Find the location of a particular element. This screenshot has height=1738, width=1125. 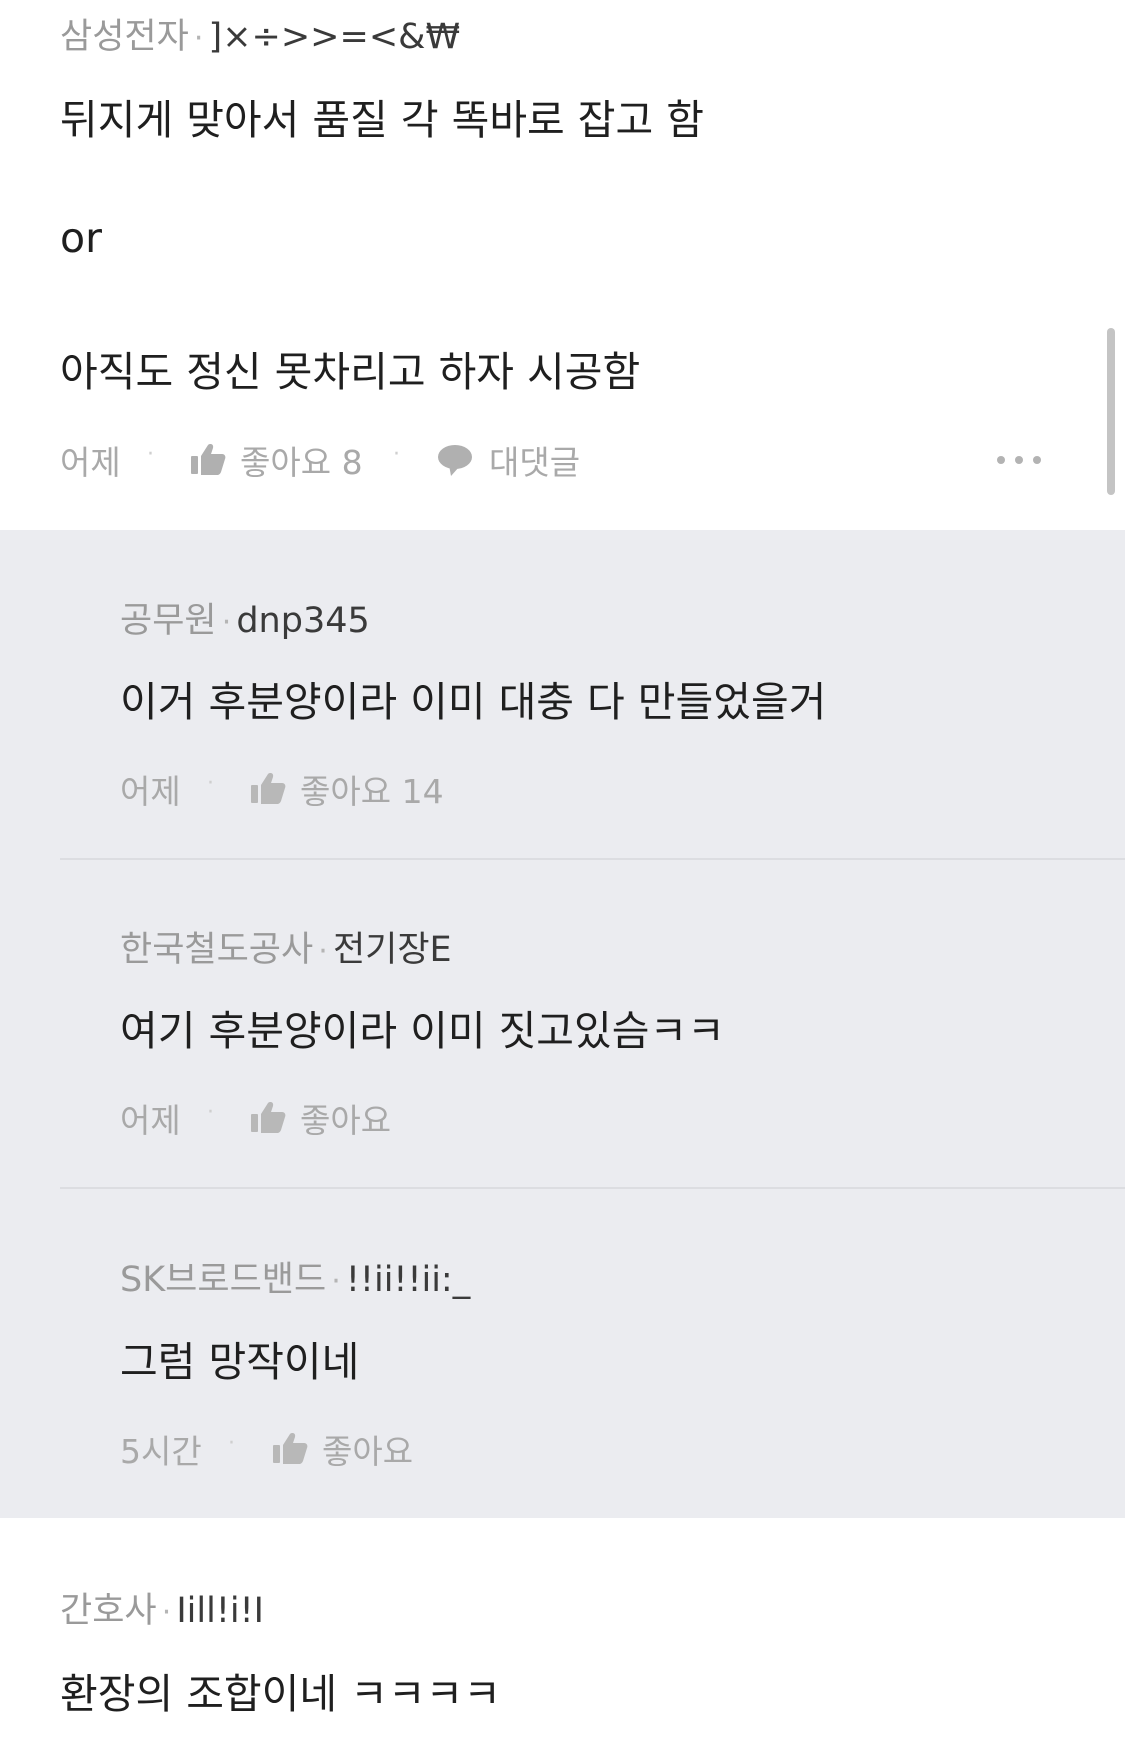

like-count: 좋아요 14 is located at coordinates (372, 791).